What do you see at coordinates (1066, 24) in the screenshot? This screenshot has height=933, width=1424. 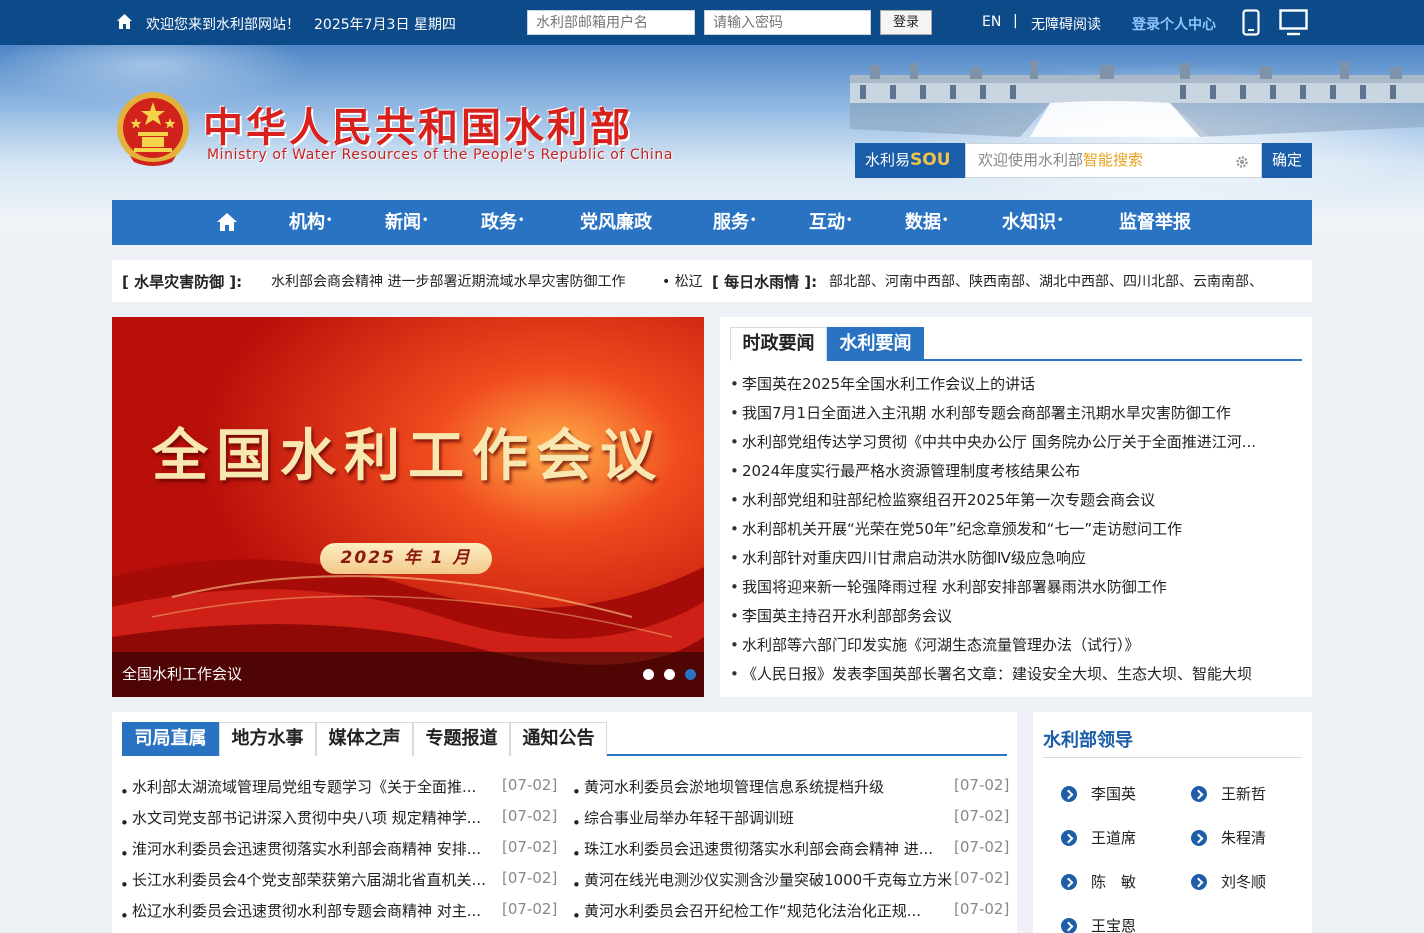 I see `accessibility-link: 无障碍阅读` at bounding box center [1066, 24].